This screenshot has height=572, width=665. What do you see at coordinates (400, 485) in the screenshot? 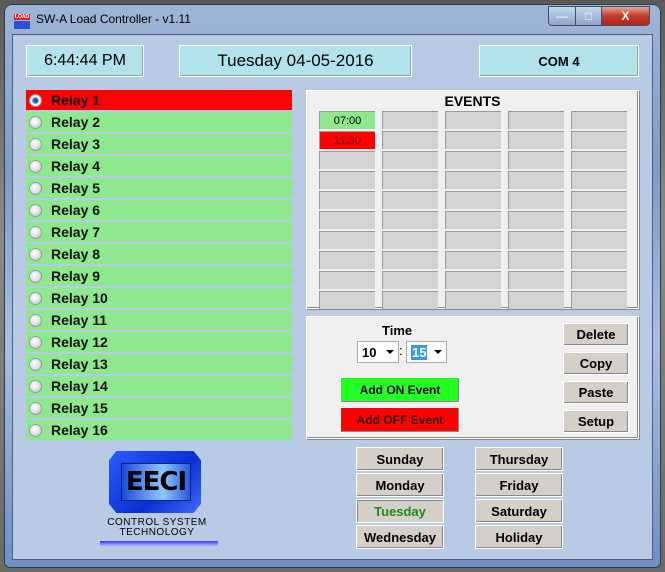
I see `day-button-monday: Monday` at bounding box center [400, 485].